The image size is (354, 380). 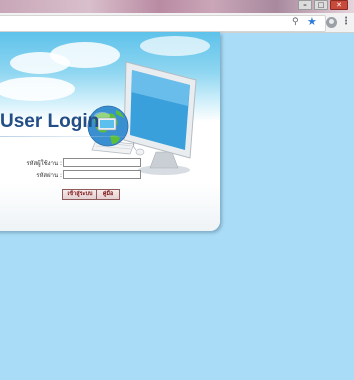 What do you see at coordinates (305, 5) in the screenshot?
I see `minimize-button: –` at bounding box center [305, 5].